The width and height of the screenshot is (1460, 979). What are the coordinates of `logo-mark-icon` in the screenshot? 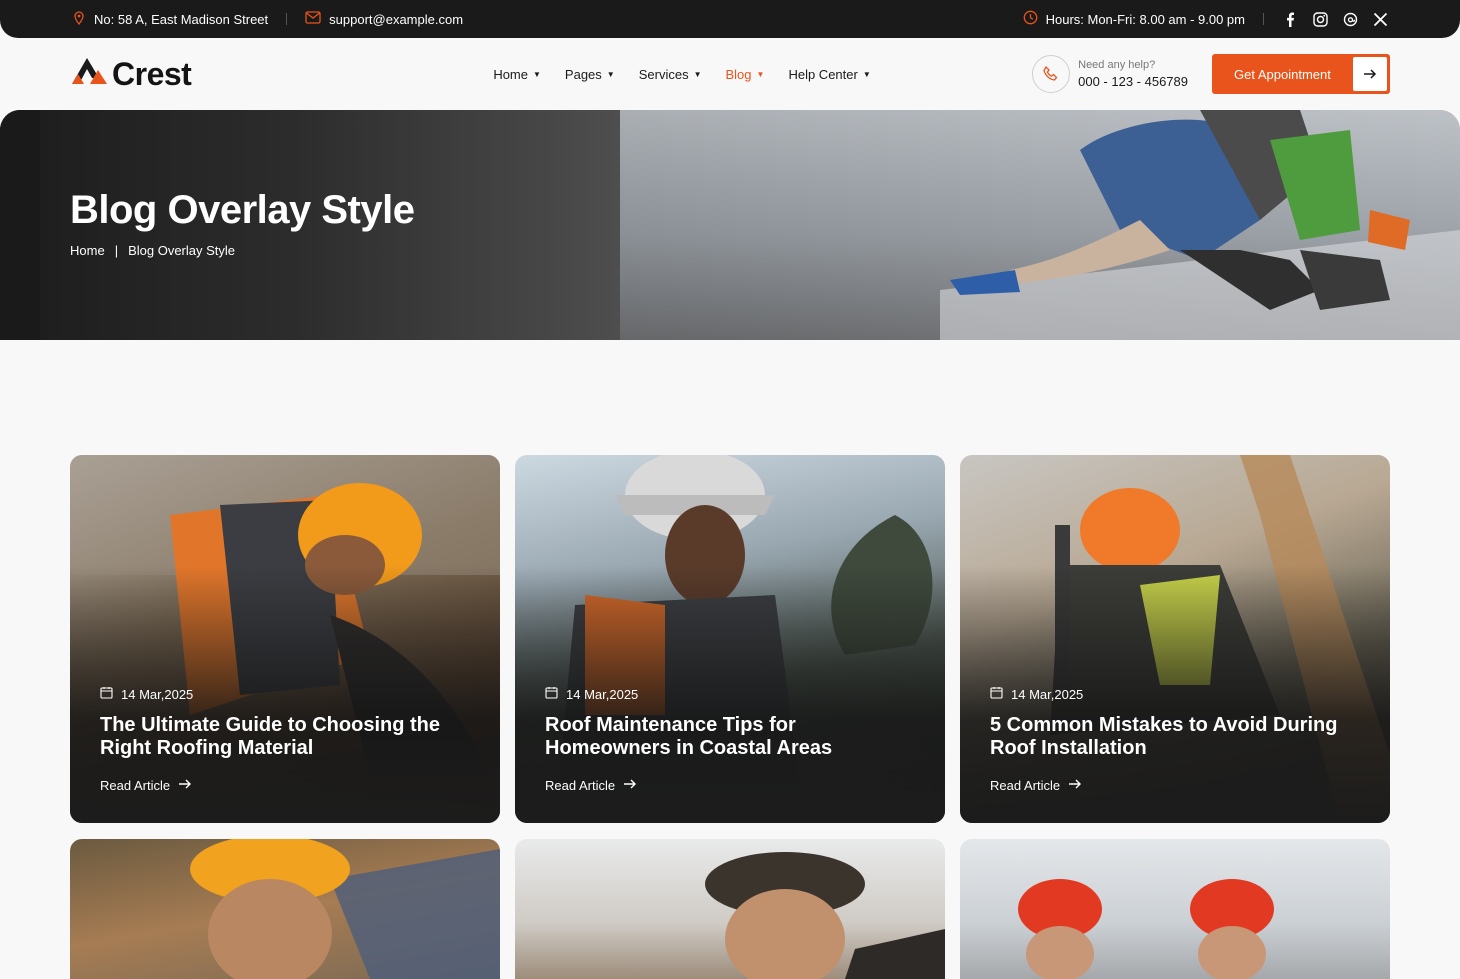 It's located at (90, 74).